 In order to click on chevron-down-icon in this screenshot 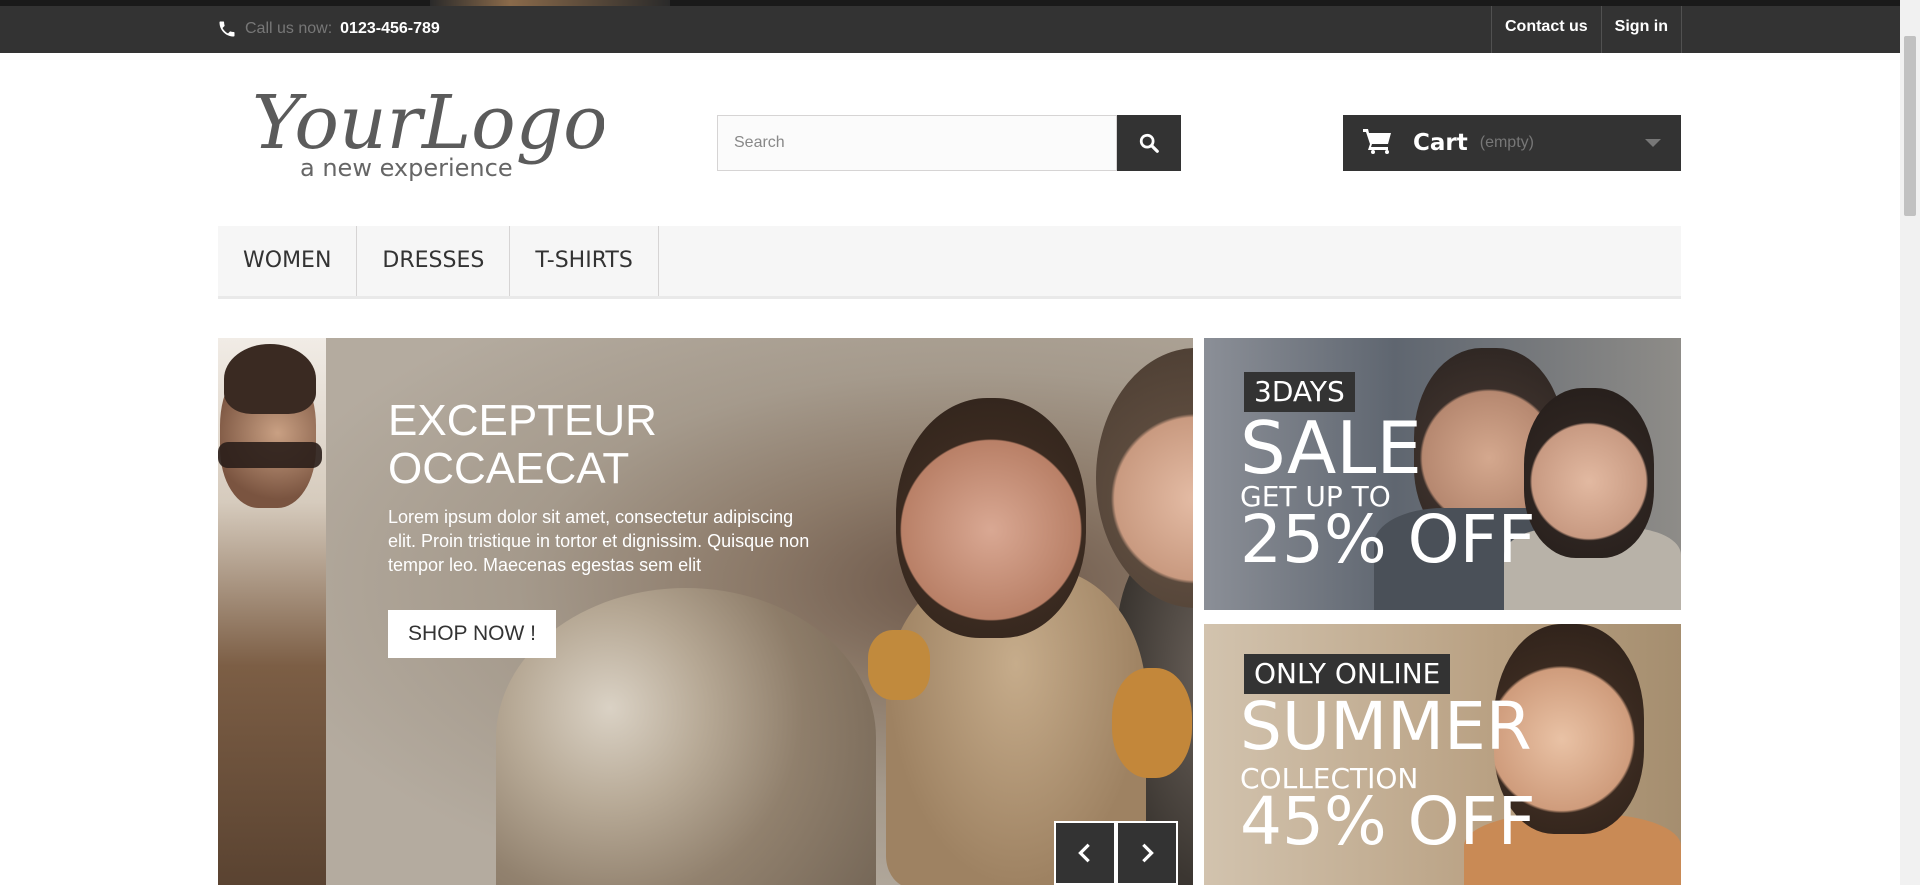, I will do `click(1653, 143)`.